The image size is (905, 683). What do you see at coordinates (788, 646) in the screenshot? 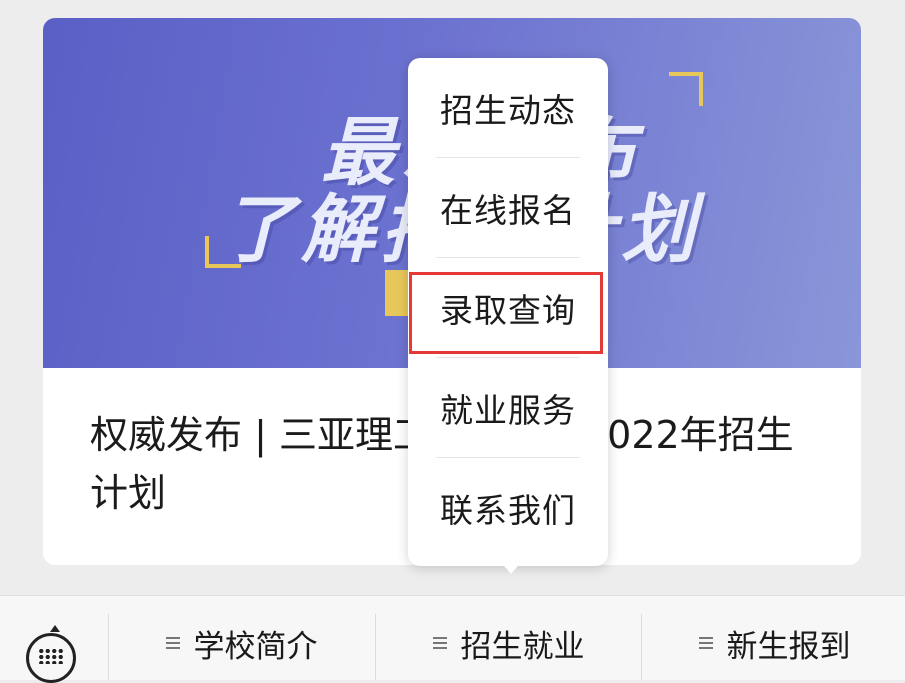
I see `menu-button-label: 新生报到` at bounding box center [788, 646].